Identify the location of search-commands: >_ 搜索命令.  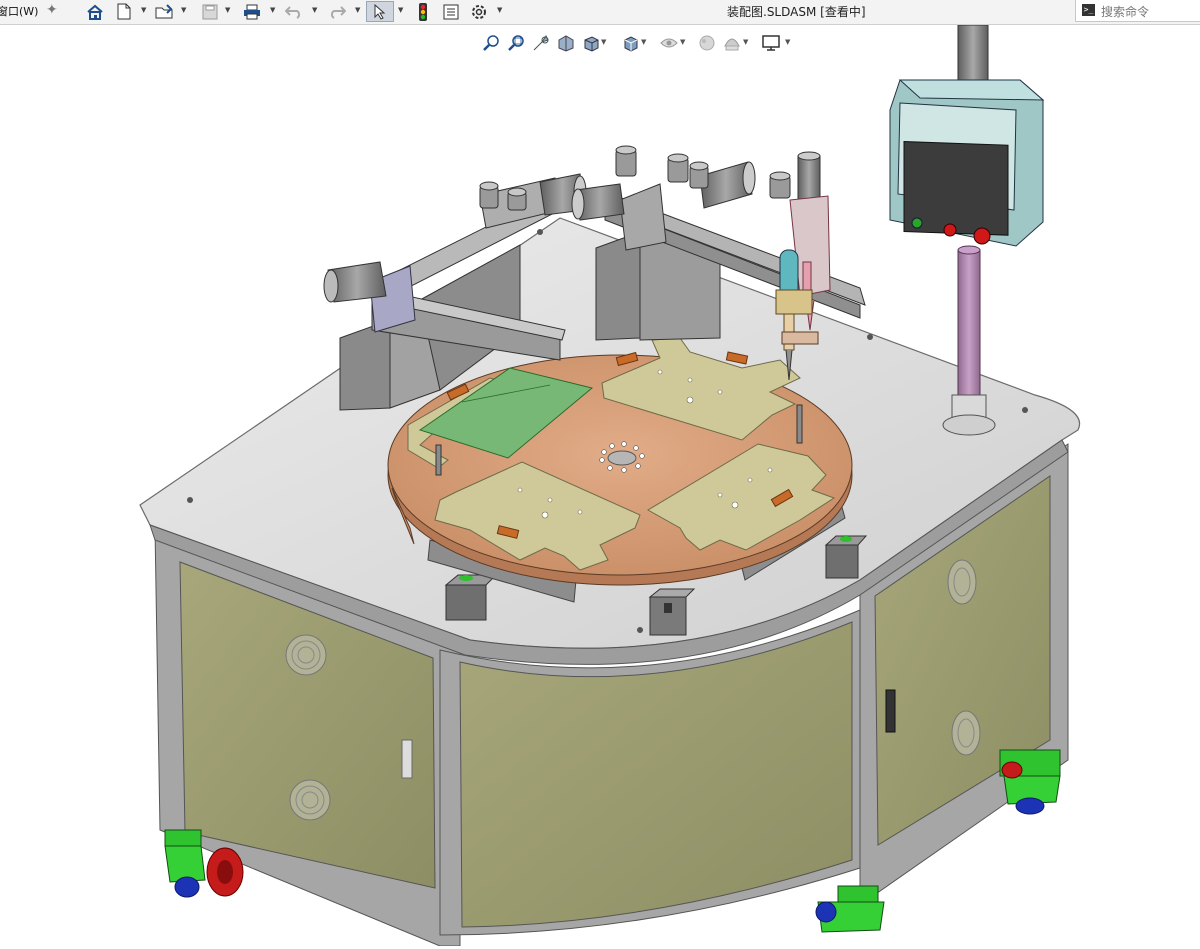
(1137, 11).